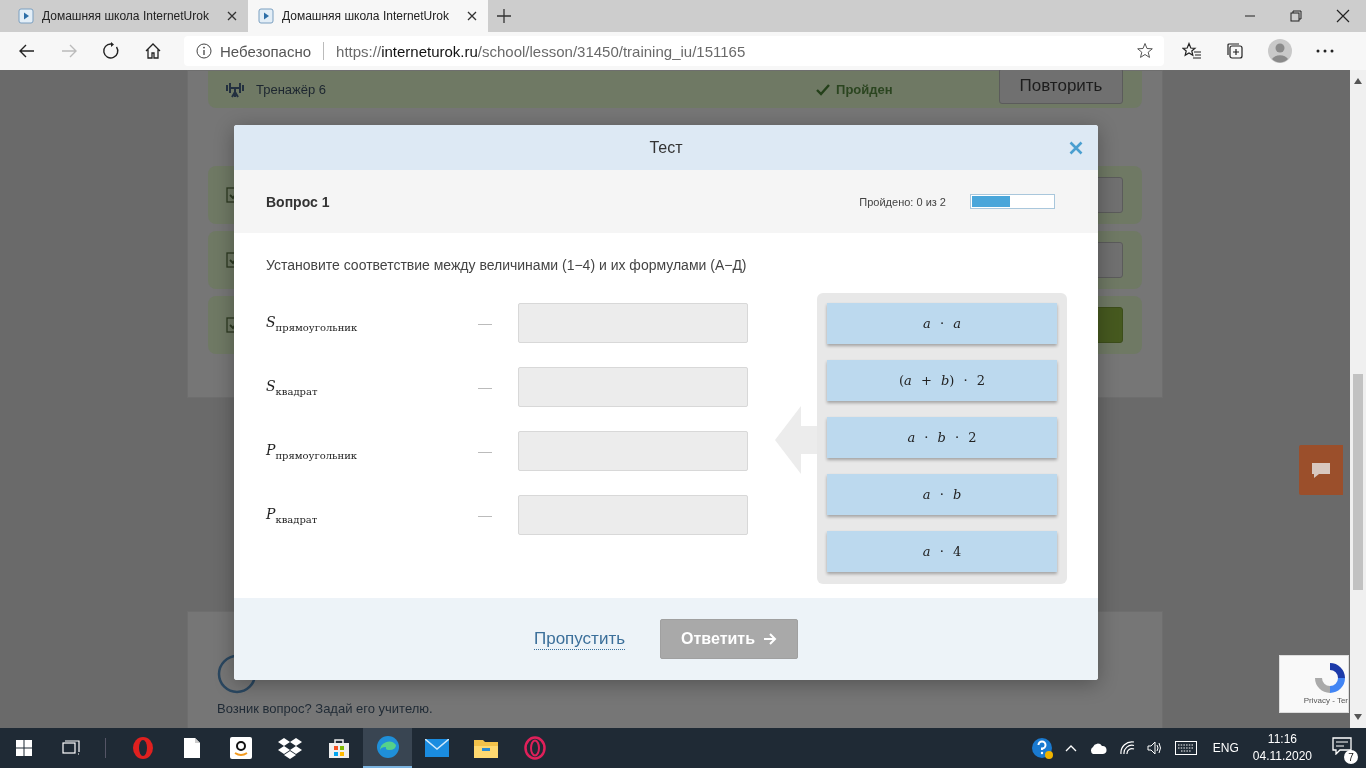 This screenshot has width=1366, height=768. Describe the element at coordinates (666, 147) in the screenshot. I see `dialog-title: Тест` at that location.